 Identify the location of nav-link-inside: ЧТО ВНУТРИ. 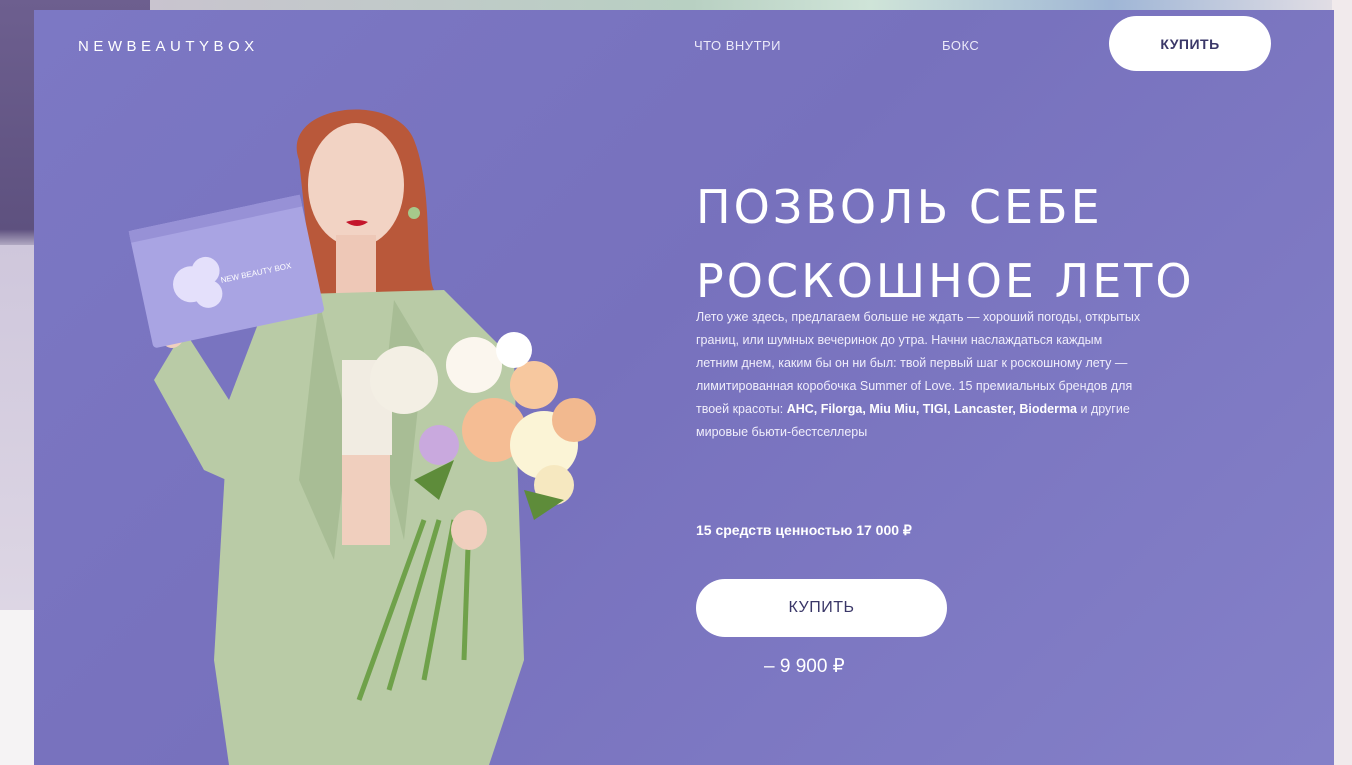
(737, 45).